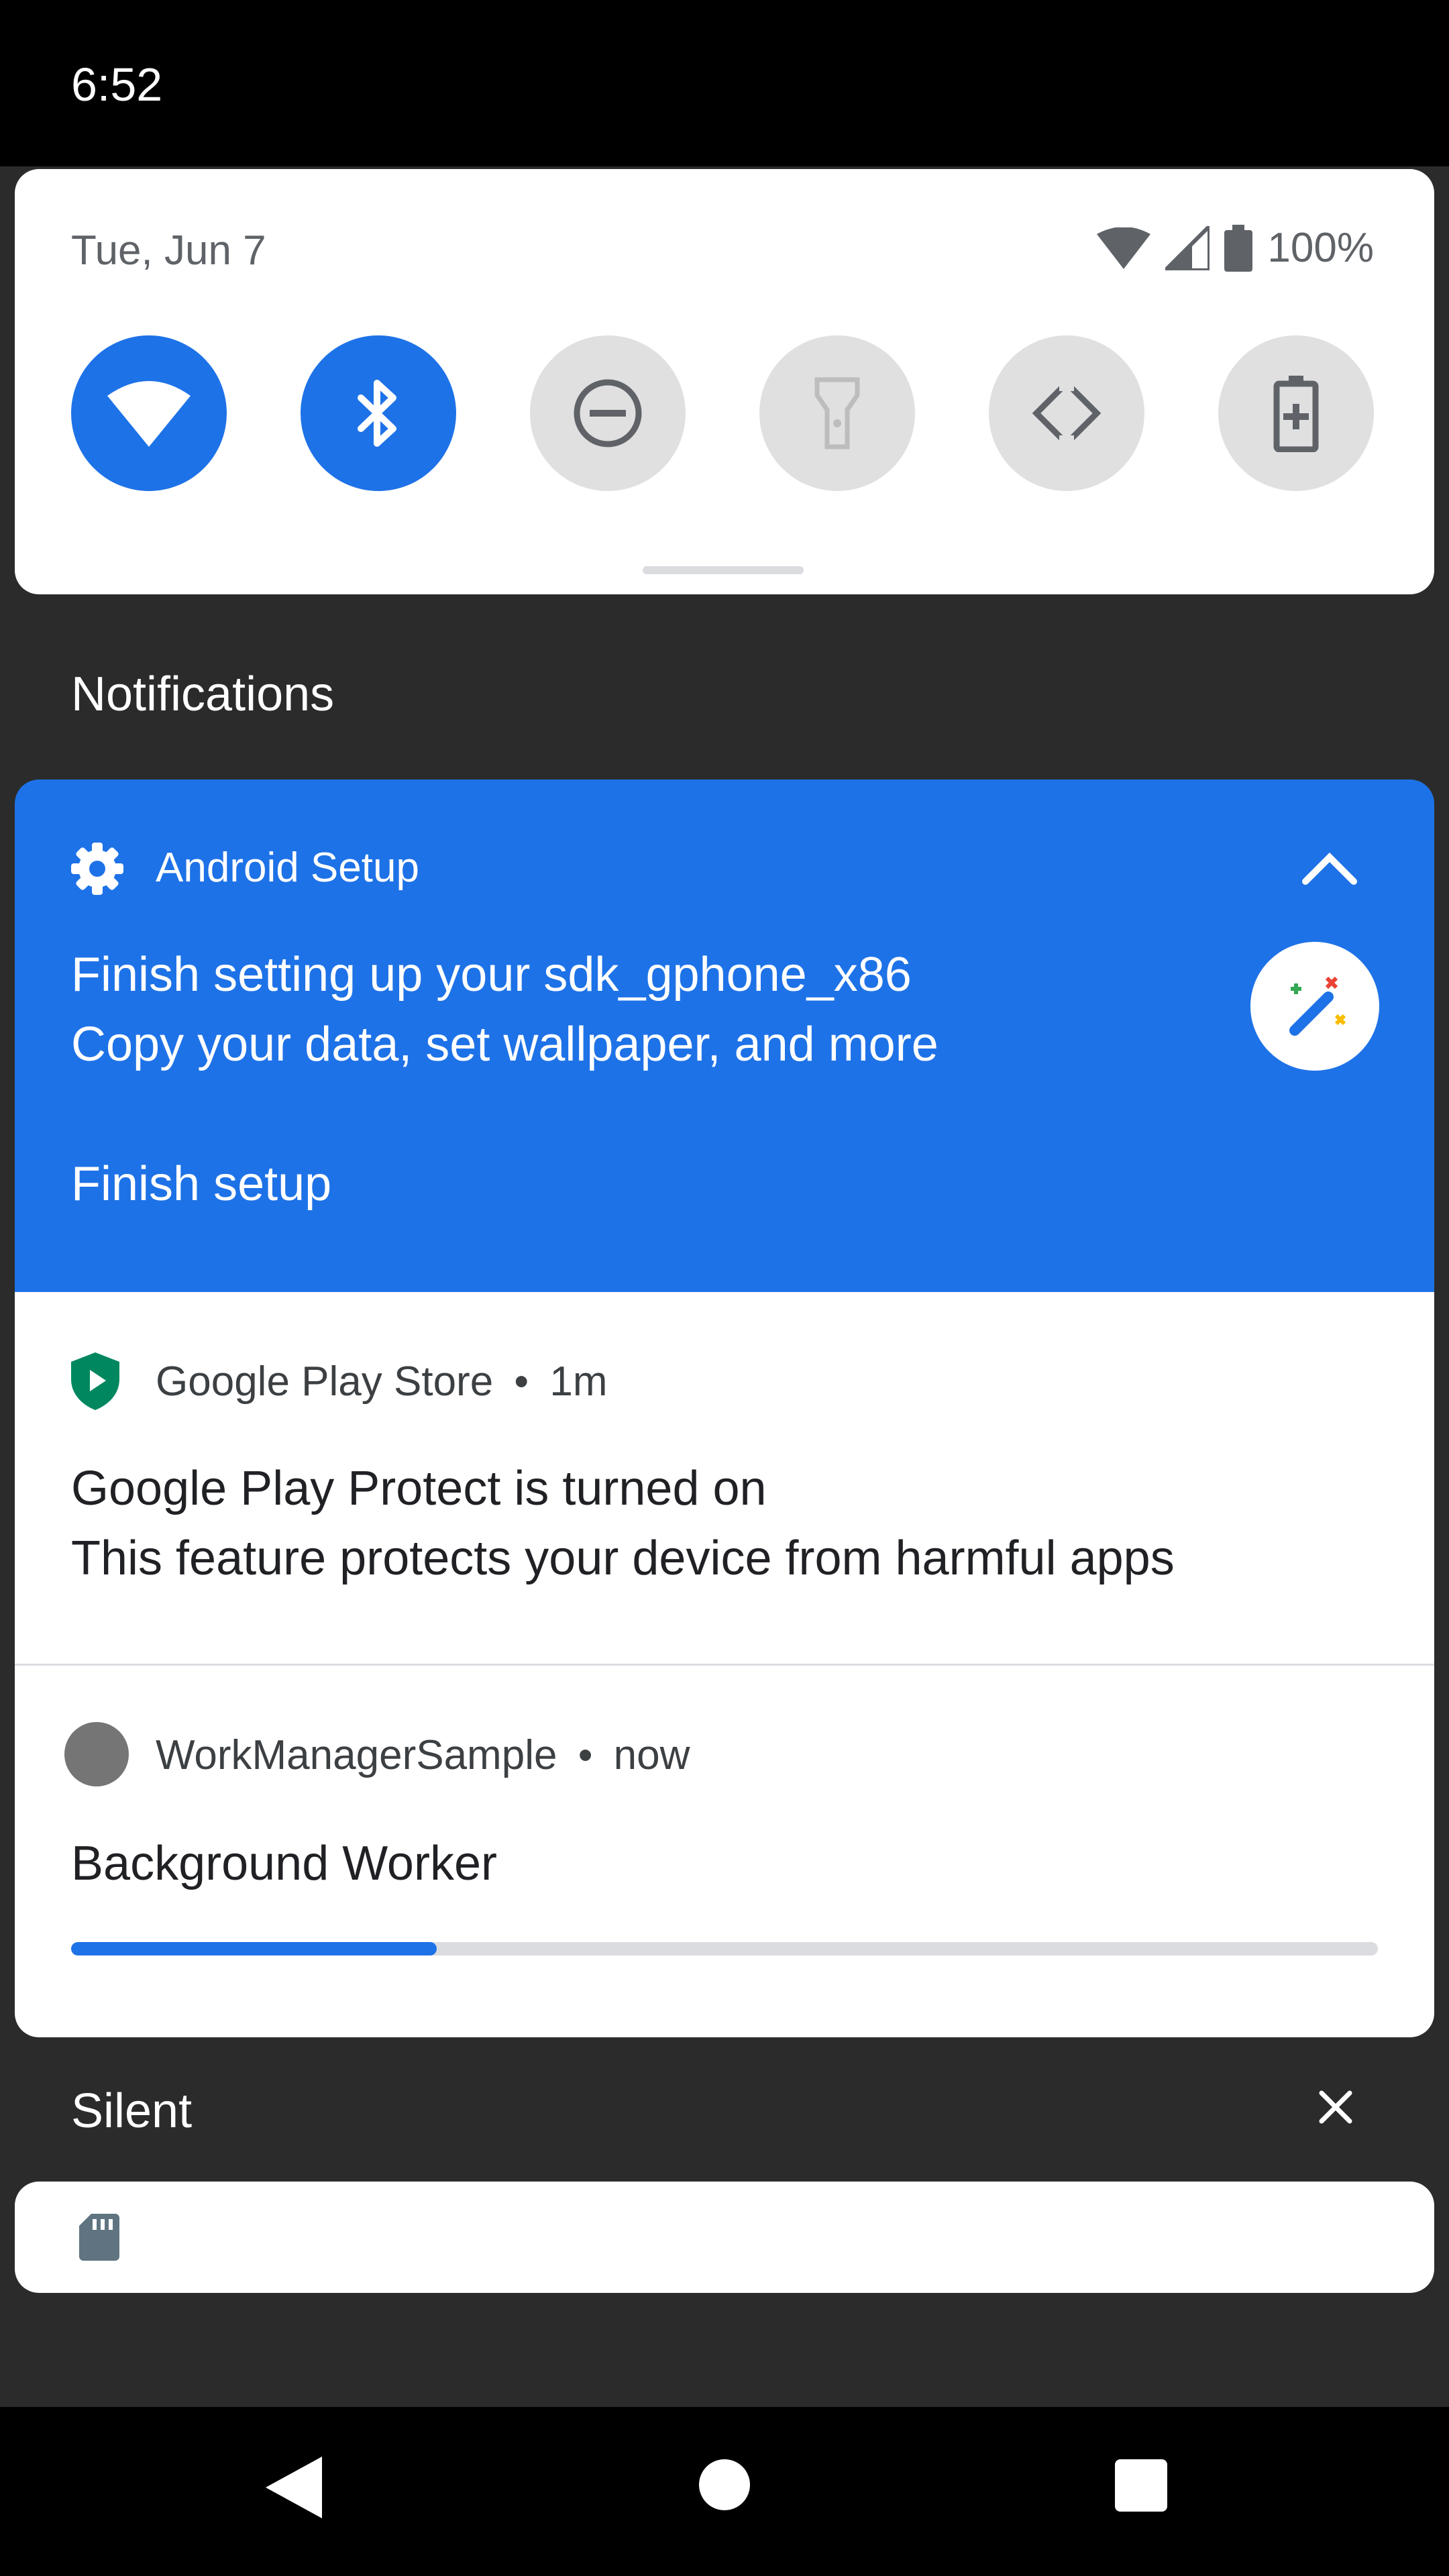  I want to click on setup-text: Copy your data, set wallpaper, and more, so click(504, 1044).